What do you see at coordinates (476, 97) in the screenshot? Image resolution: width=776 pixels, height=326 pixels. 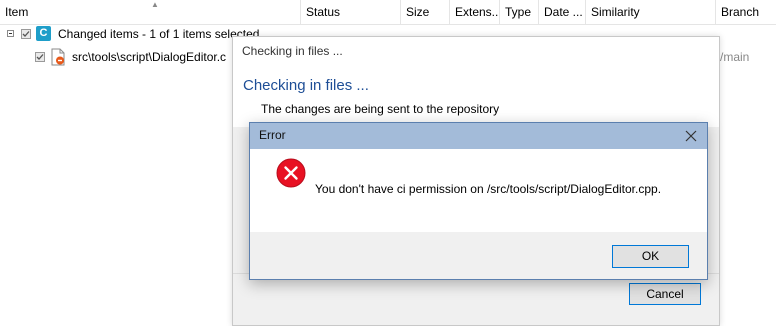 I see `progress-dialog-body` at bounding box center [476, 97].